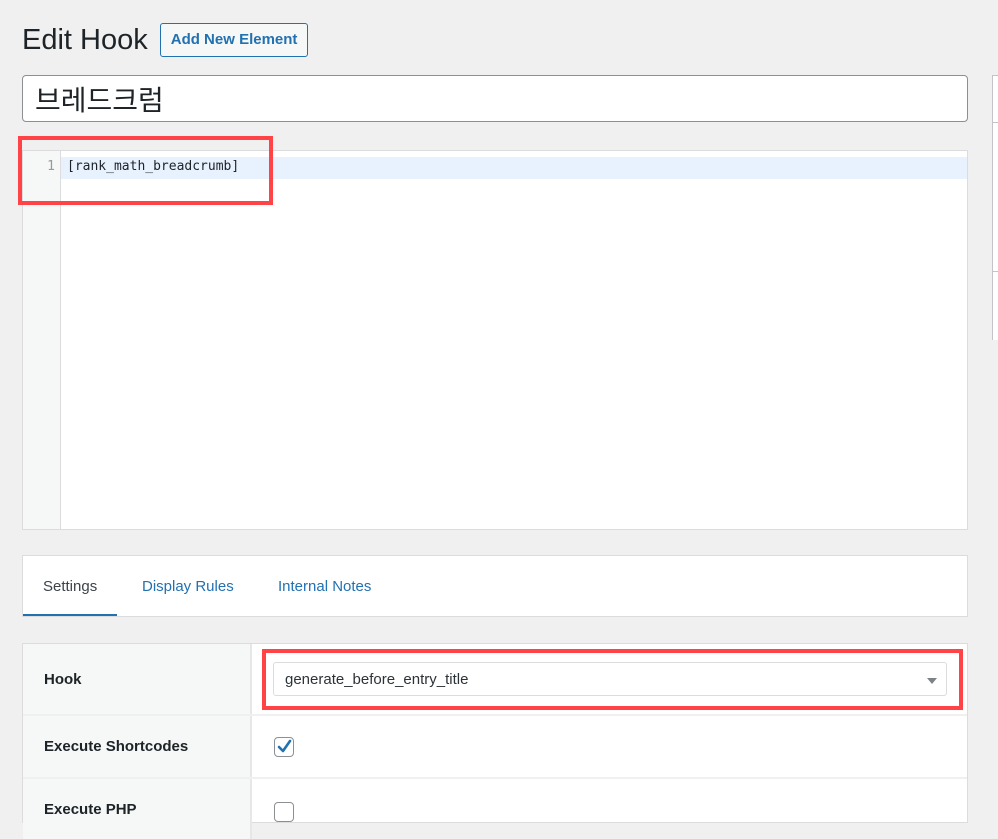  I want to click on execute-php-label: Execute PHP, so click(137, 809).